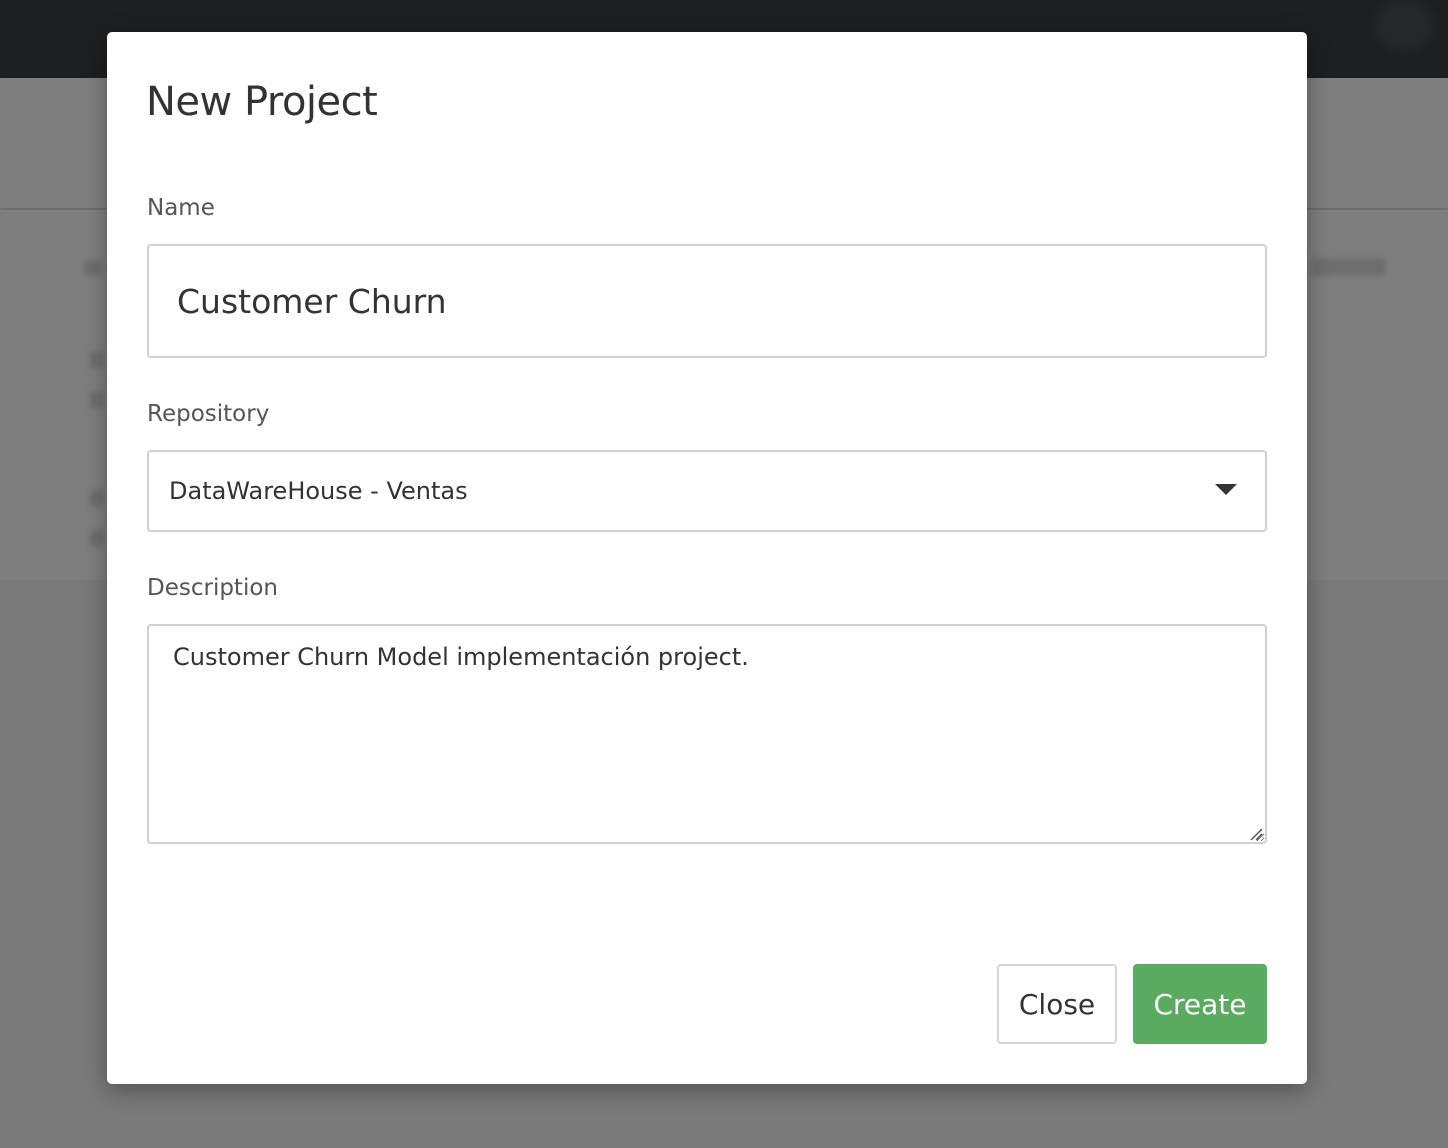  What do you see at coordinates (1404, 26) in the screenshot?
I see `user-avatar-icon` at bounding box center [1404, 26].